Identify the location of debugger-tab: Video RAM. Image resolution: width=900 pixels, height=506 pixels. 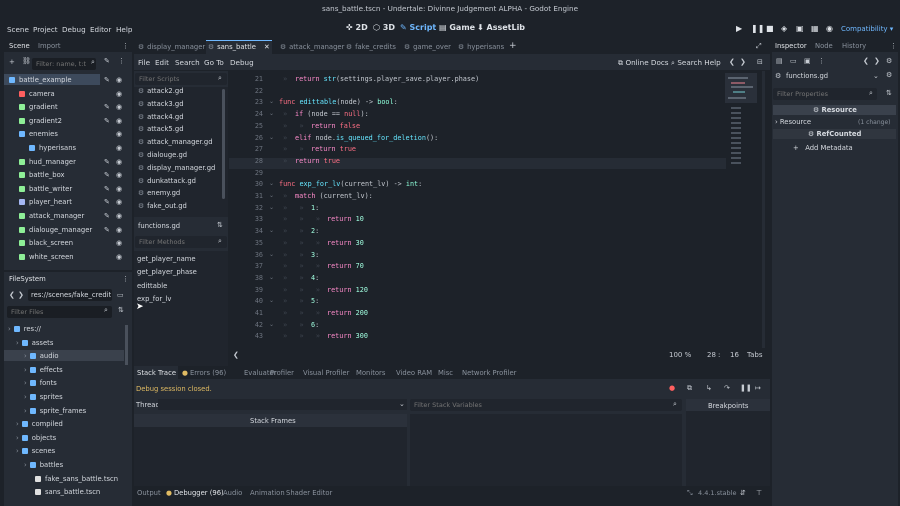
(414, 373).